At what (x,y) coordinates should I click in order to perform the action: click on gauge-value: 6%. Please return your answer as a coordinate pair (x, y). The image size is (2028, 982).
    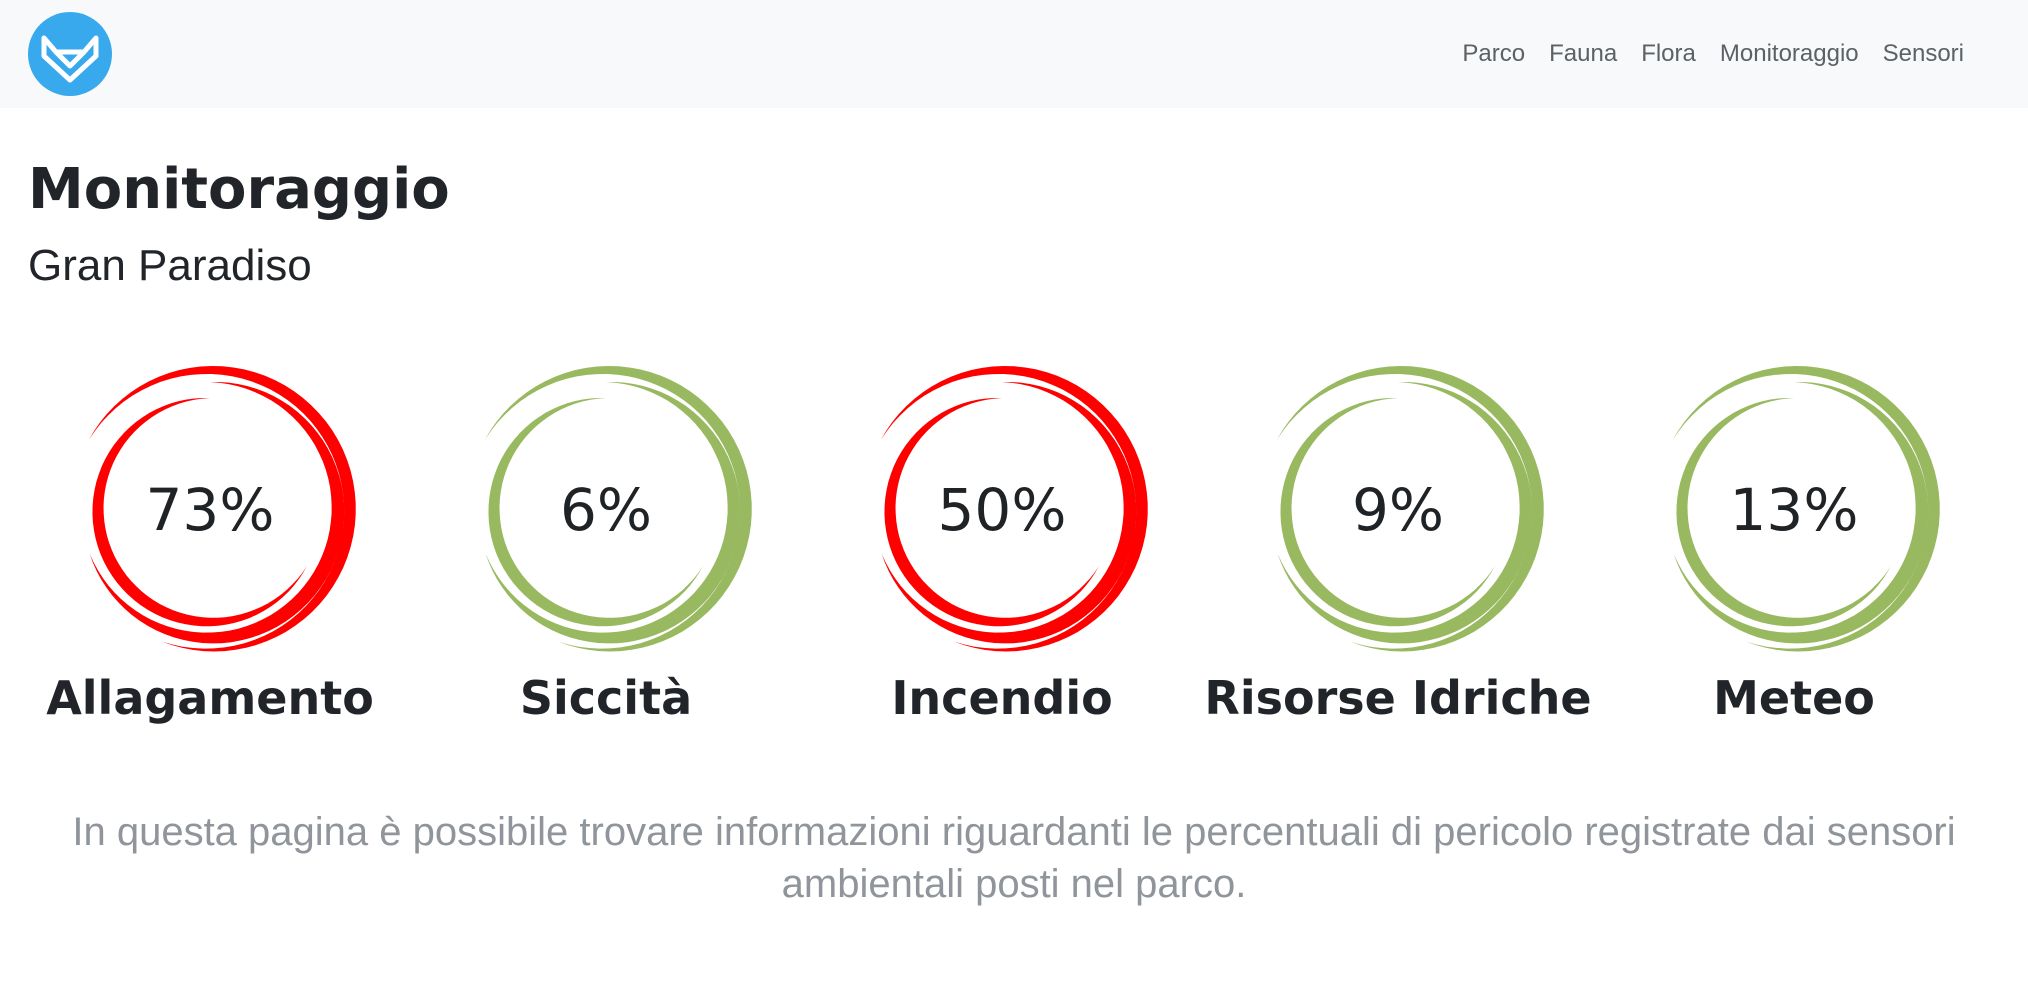
    Looking at the image, I should click on (605, 510).